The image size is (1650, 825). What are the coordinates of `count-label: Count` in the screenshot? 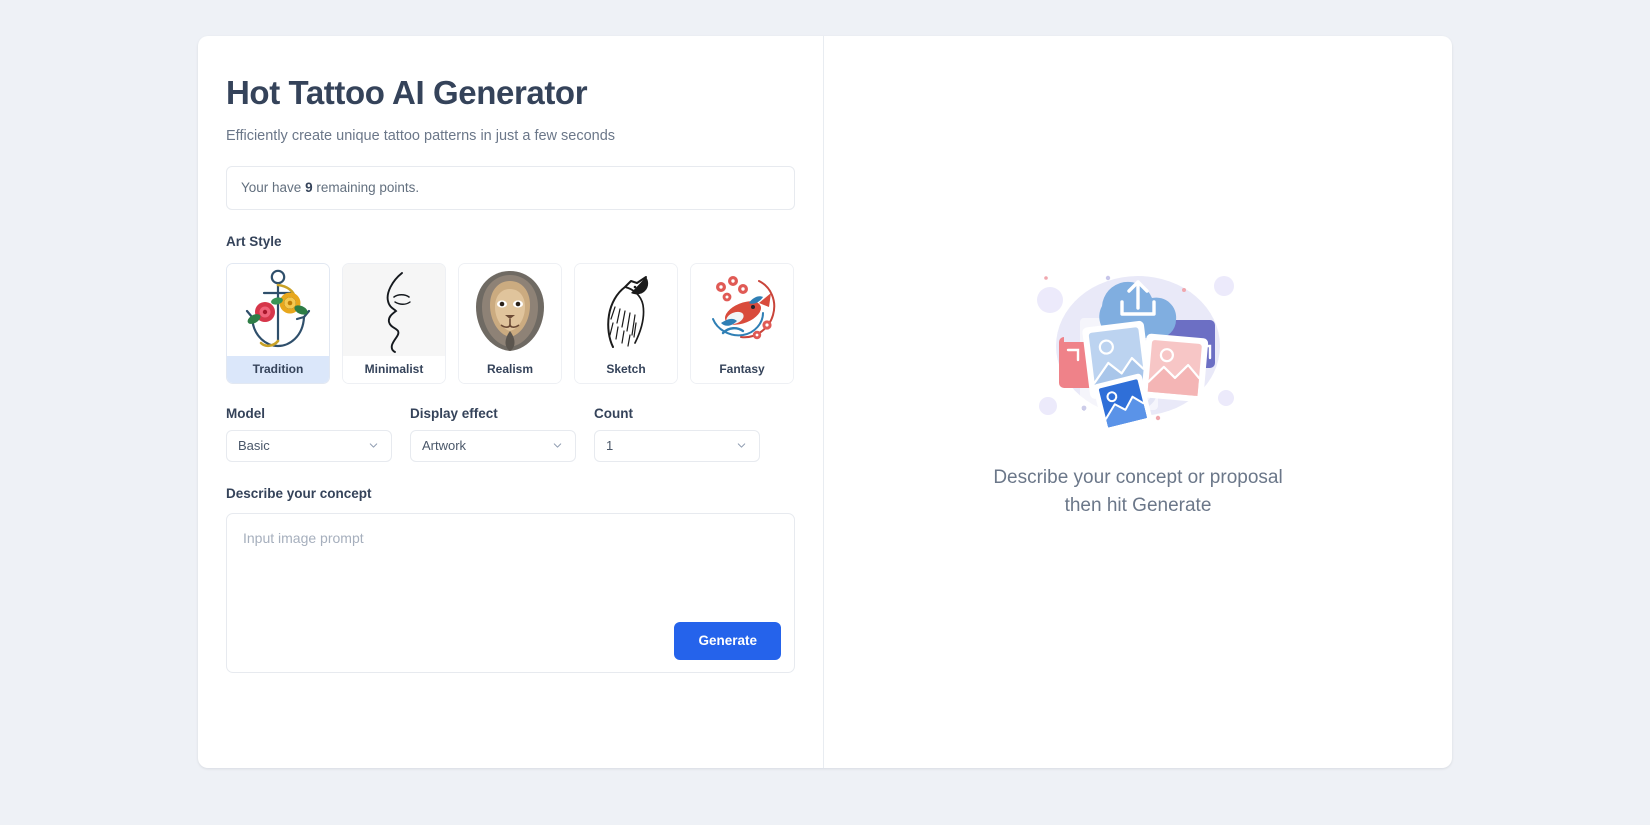 It's located at (613, 413).